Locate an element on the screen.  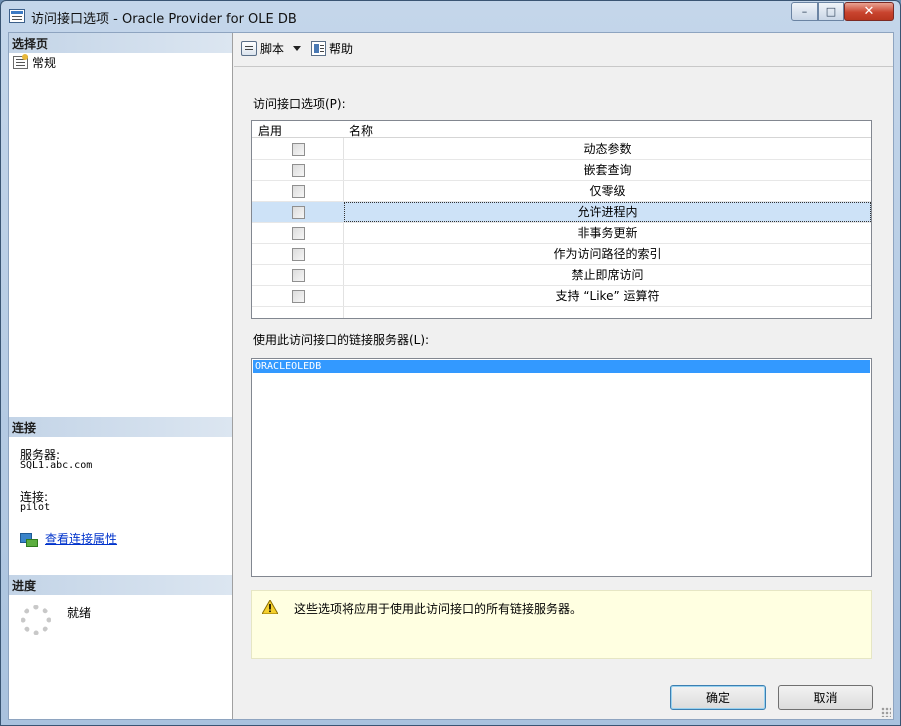
progress-status: 就绪 is located at coordinates (79, 613).